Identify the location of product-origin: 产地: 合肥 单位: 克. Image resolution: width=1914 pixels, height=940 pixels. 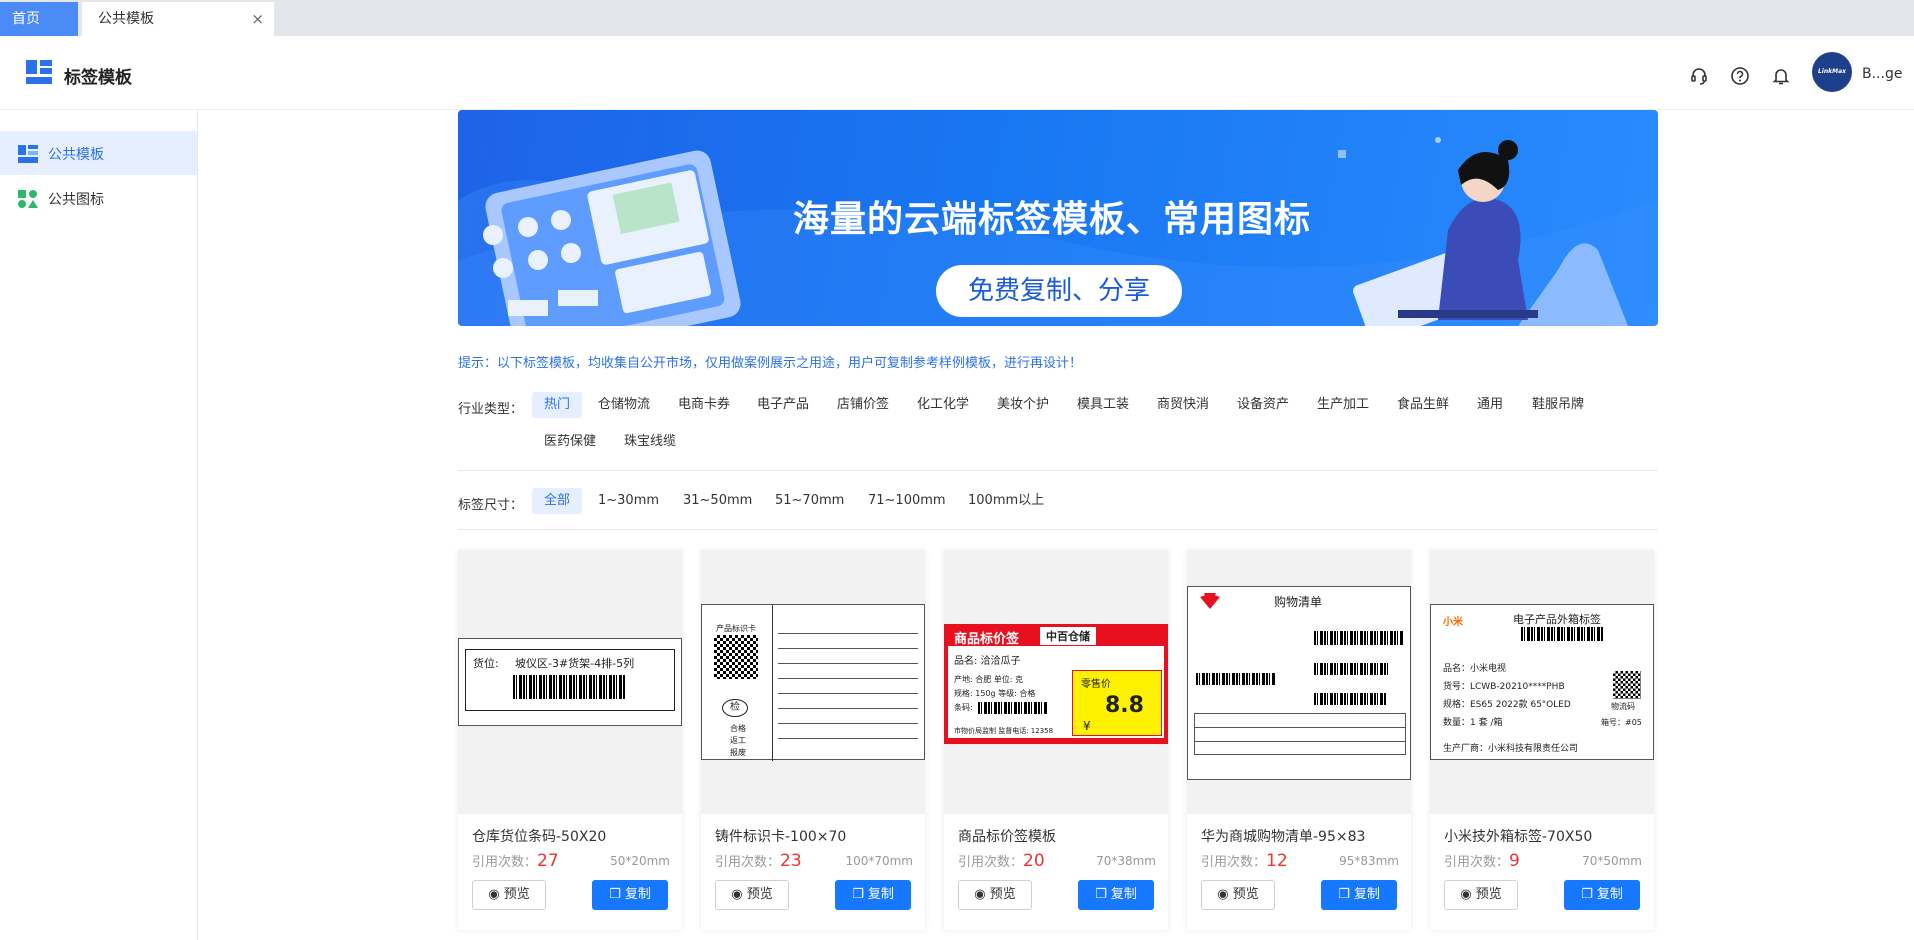
(989, 679).